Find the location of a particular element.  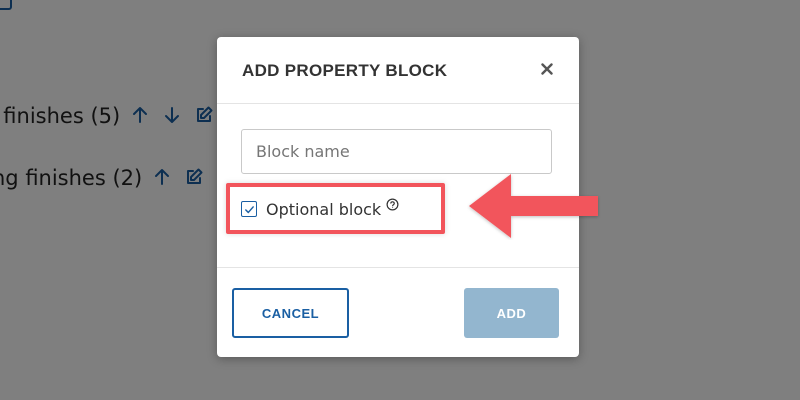

close-button is located at coordinates (547, 69).